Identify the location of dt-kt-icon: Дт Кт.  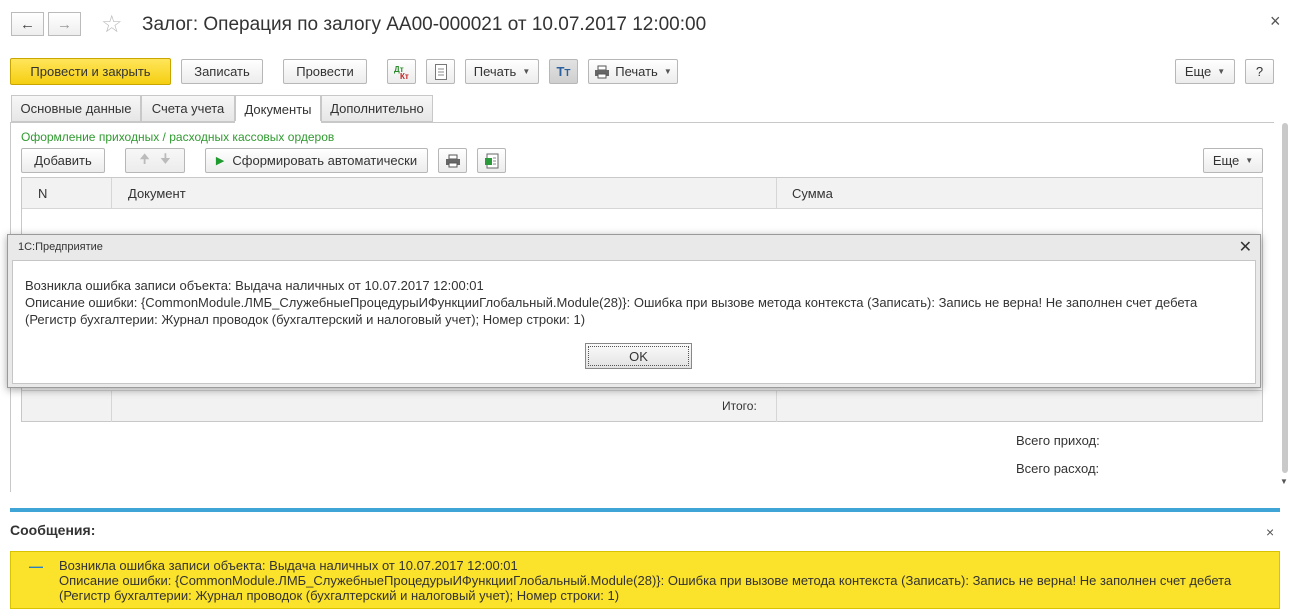
(401, 72).